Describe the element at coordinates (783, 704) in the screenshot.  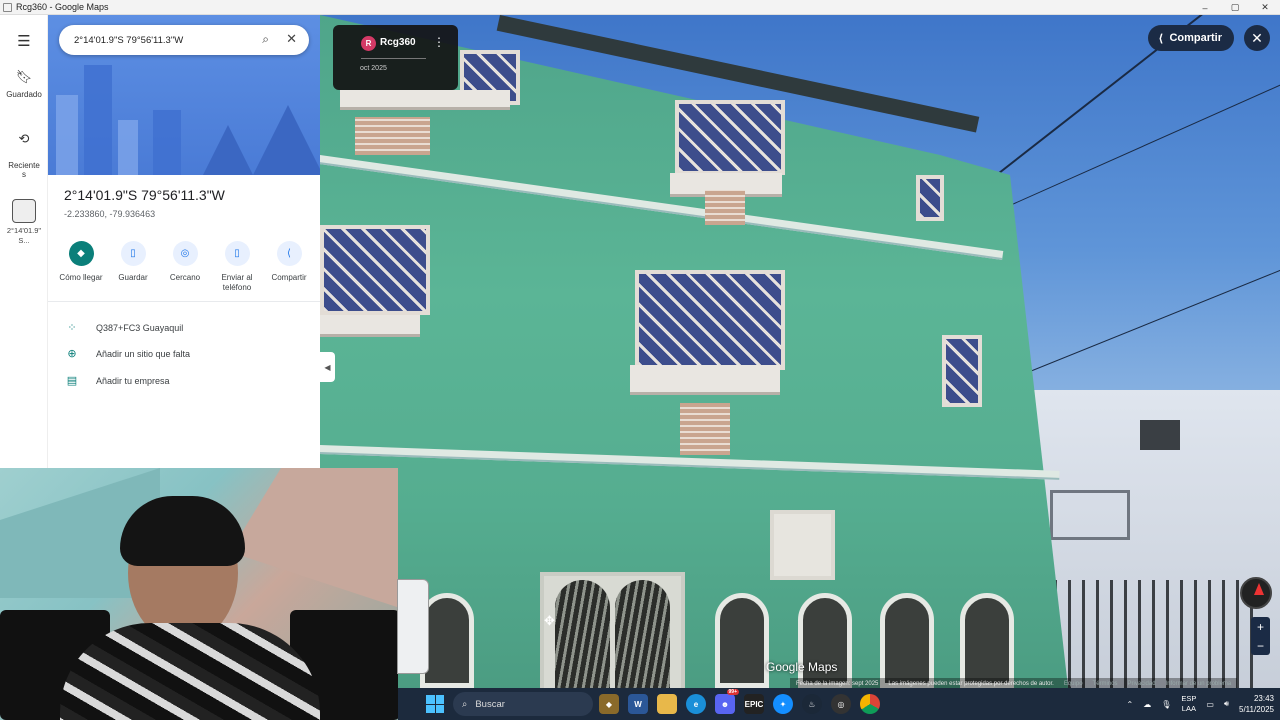
I see `battle-net-icon: ✦` at that location.